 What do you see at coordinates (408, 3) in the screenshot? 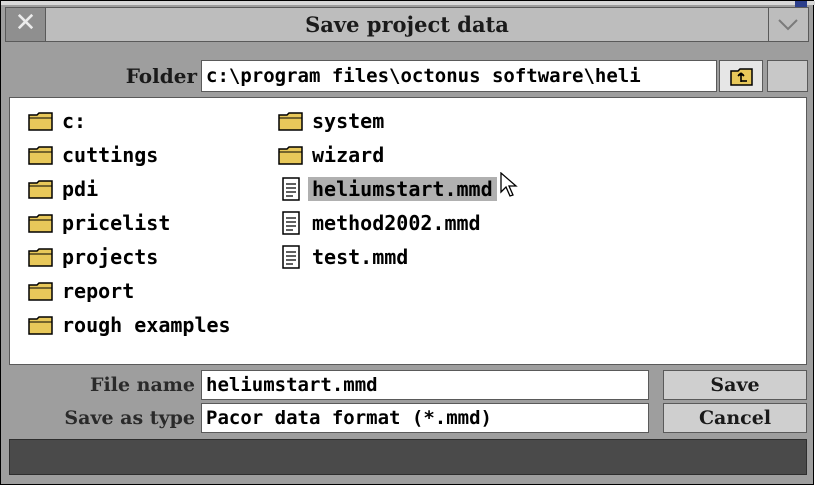
I see `top-edge` at bounding box center [408, 3].